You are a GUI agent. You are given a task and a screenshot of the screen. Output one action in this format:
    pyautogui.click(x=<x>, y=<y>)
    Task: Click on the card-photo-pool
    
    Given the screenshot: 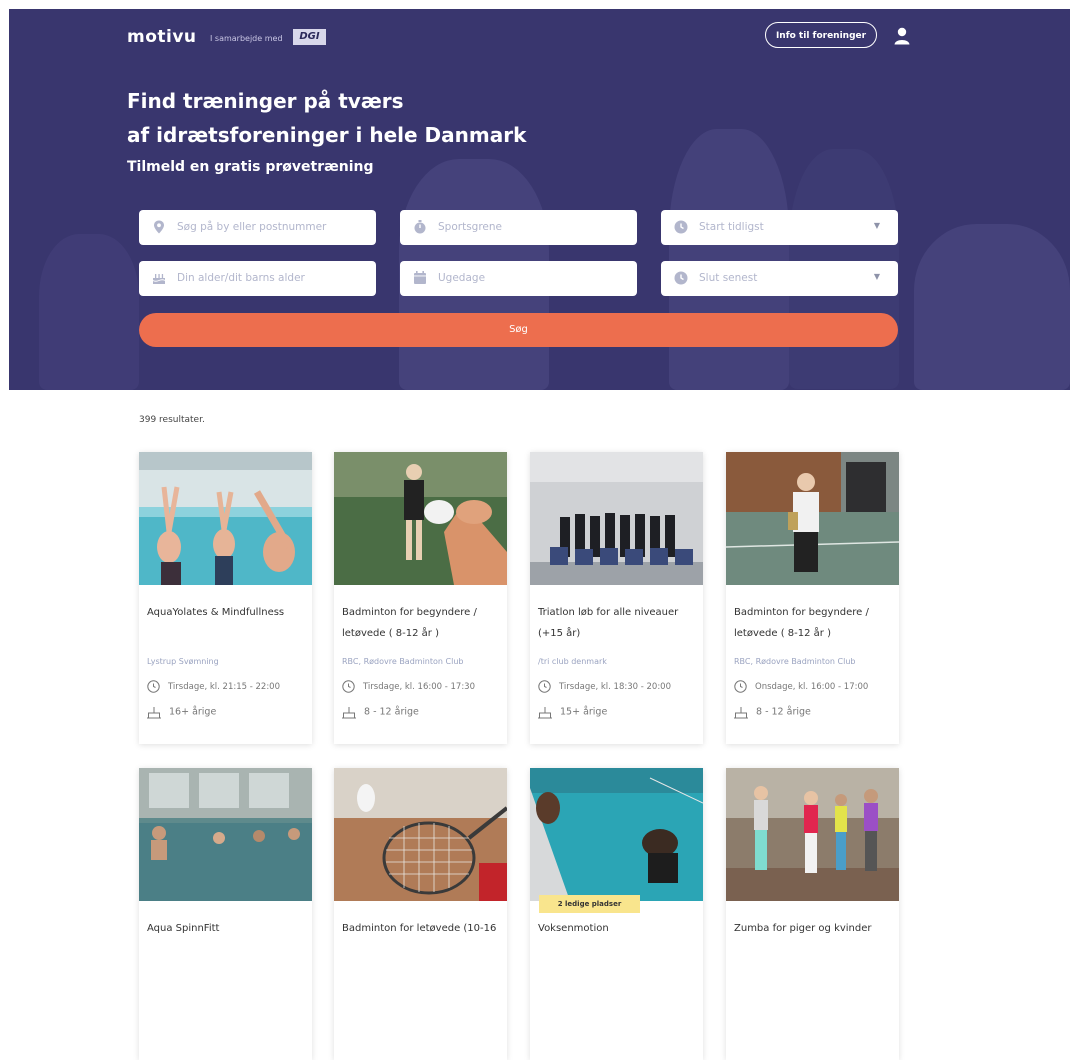 What is the action you would take?
    pyautogui.click(x=616, y=834)
    